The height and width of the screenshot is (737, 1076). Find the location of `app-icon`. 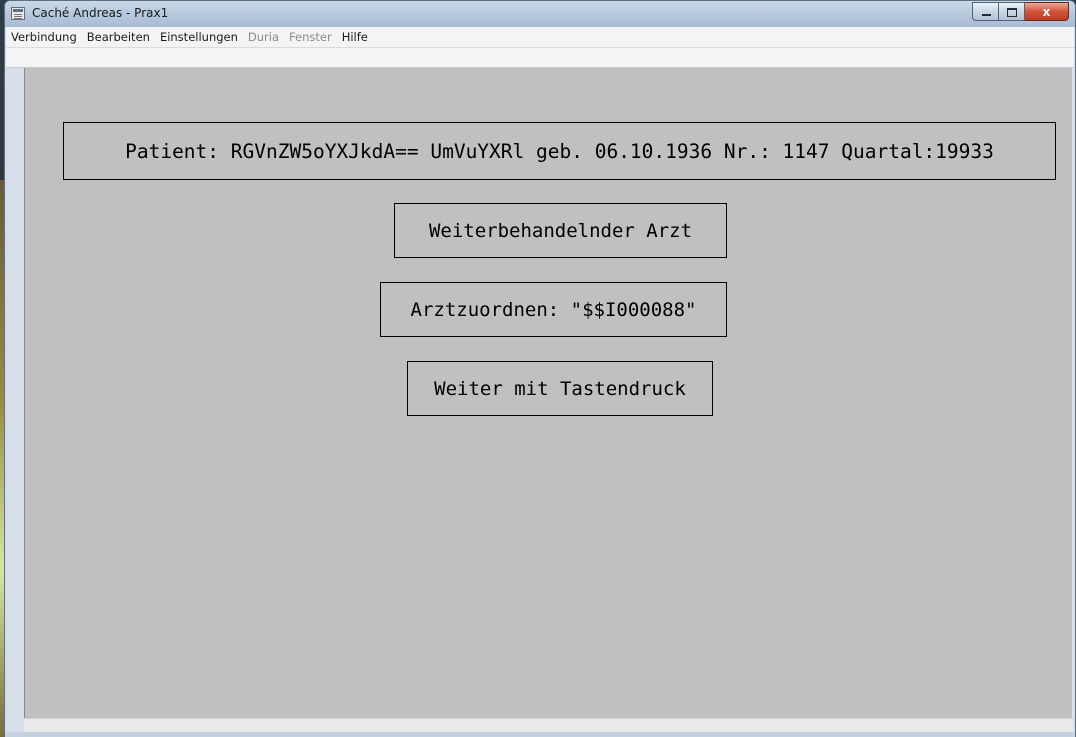

app-icon is located at coordinates (18, 13).